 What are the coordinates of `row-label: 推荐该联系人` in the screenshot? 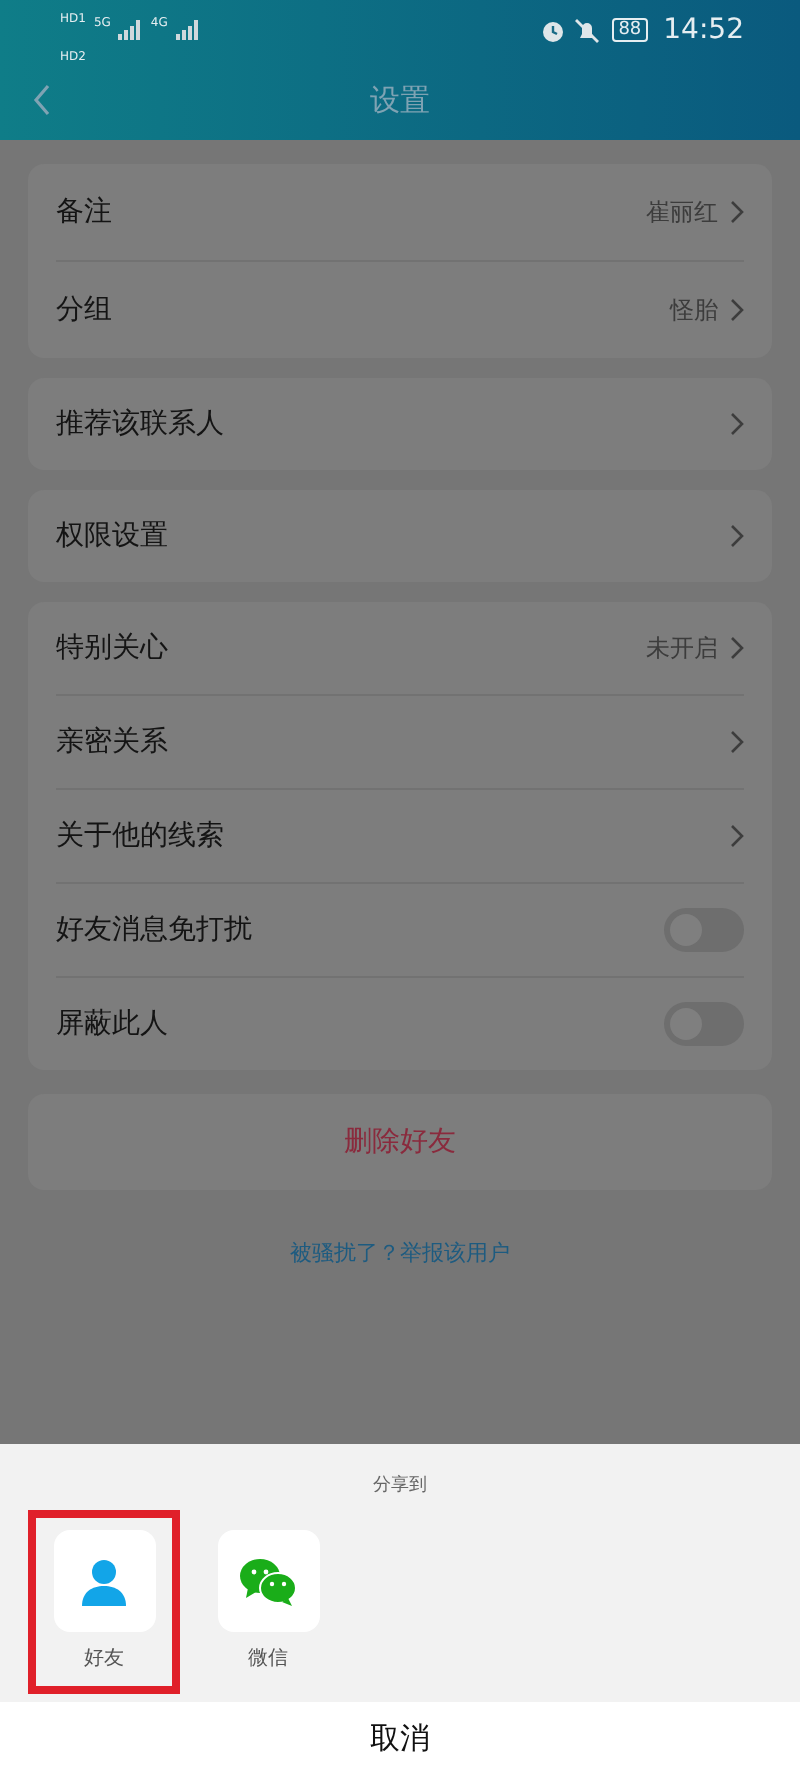 It's located at (141, 424).